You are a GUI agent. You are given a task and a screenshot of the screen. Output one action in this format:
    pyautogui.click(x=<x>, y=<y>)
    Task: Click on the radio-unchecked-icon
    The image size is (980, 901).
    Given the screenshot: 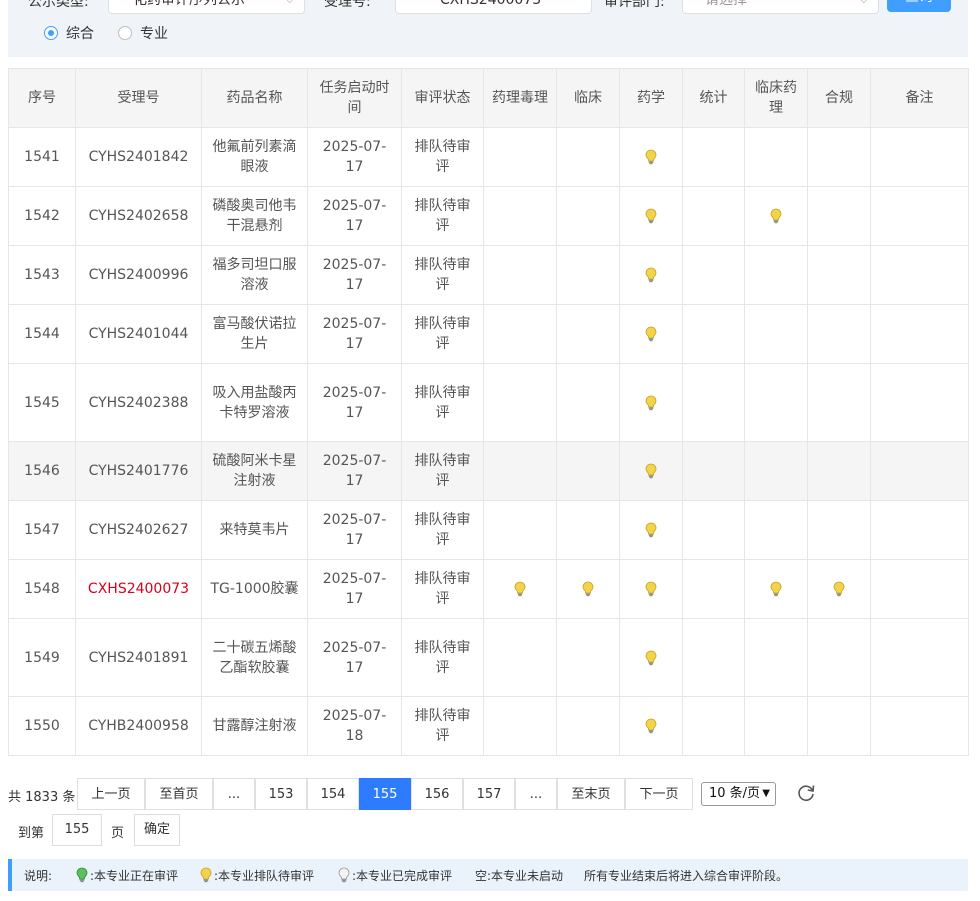 What is the action you would take?
    pyautogui.click(x=125, y=33)
    